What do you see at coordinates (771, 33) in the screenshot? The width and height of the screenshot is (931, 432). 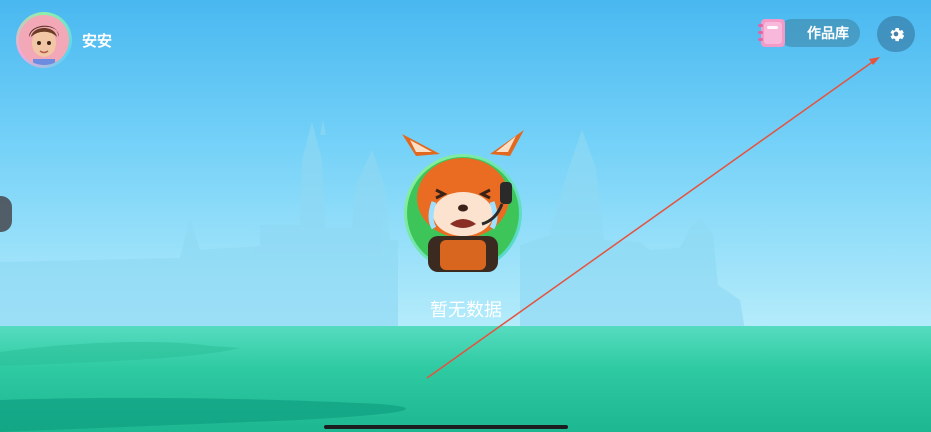 I see `notebook-icon` at bounding box center [771, 33].